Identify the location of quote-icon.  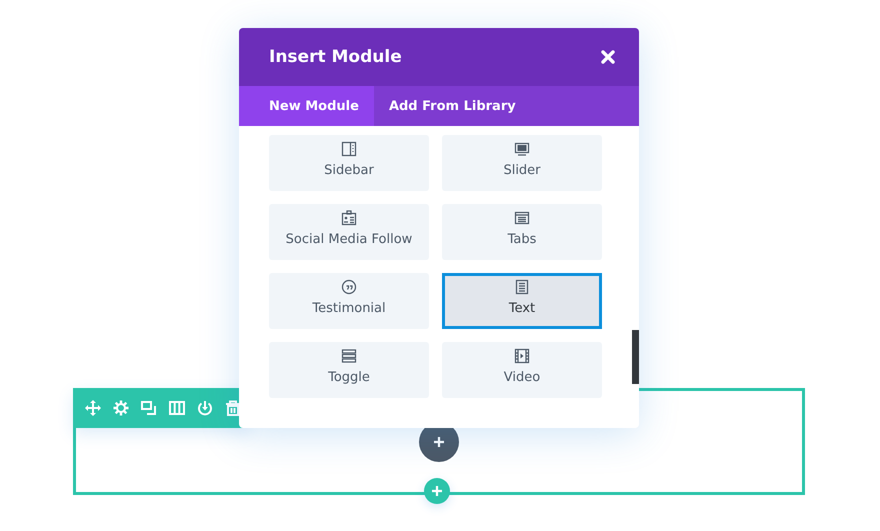
(349, 286).